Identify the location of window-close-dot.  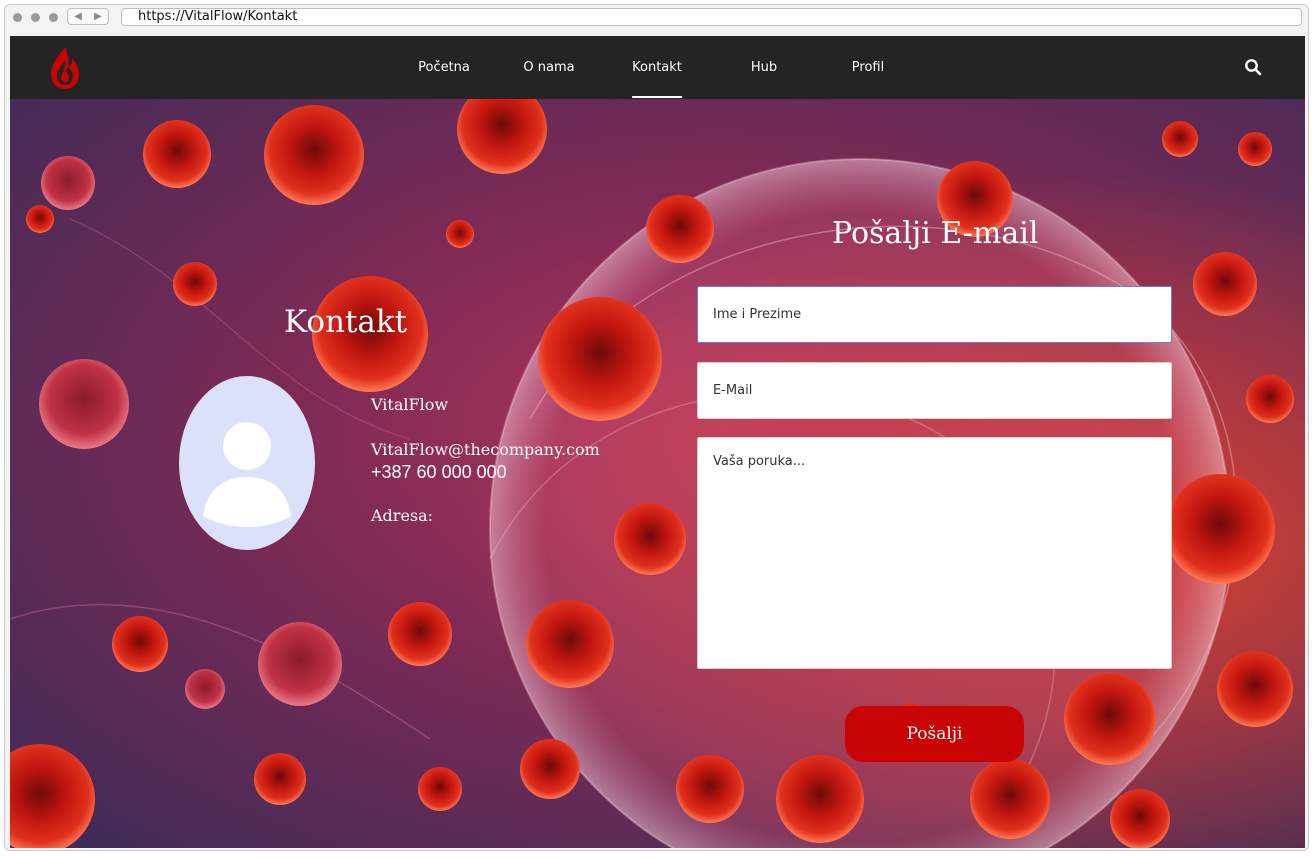
(17, 17).